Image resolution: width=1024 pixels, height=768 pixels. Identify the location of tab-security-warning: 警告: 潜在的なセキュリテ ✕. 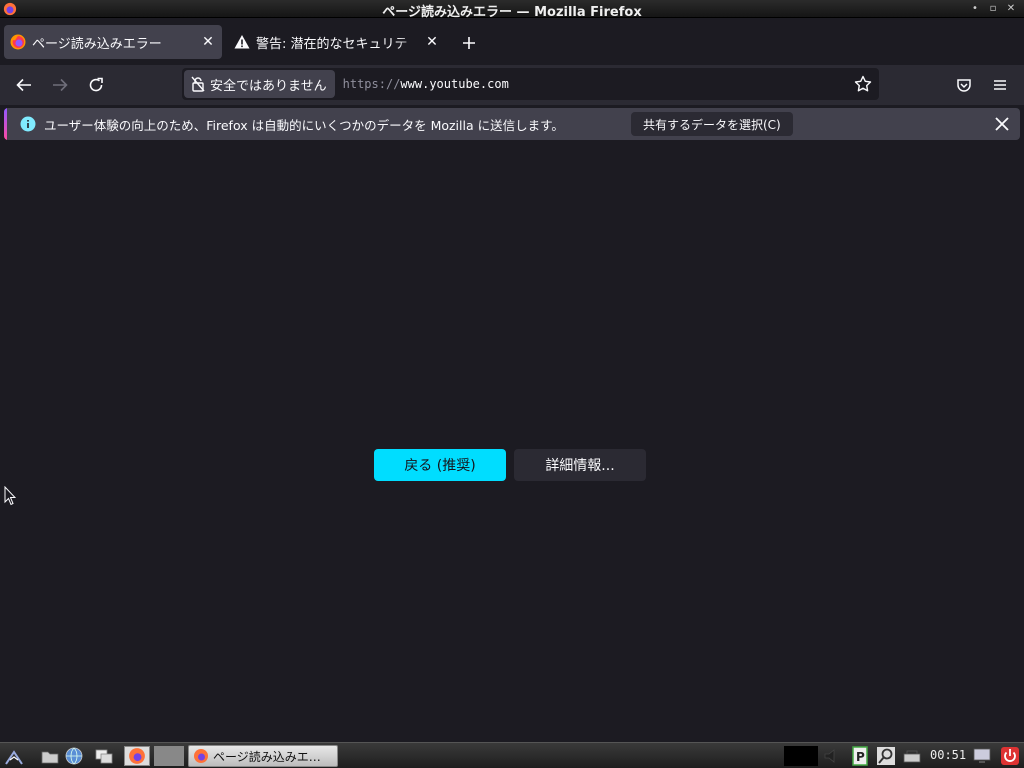
(337, 42).